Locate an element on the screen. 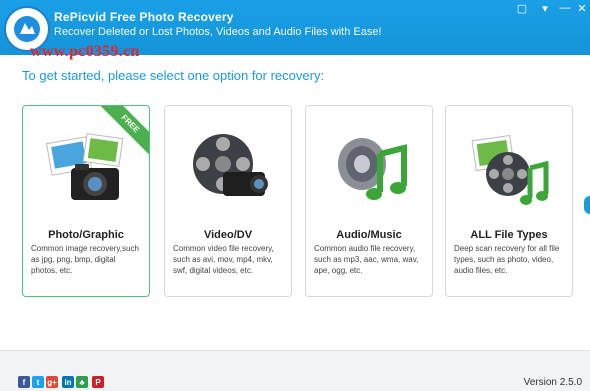  card-title: Video/DV is located at coordinates (228, 235).